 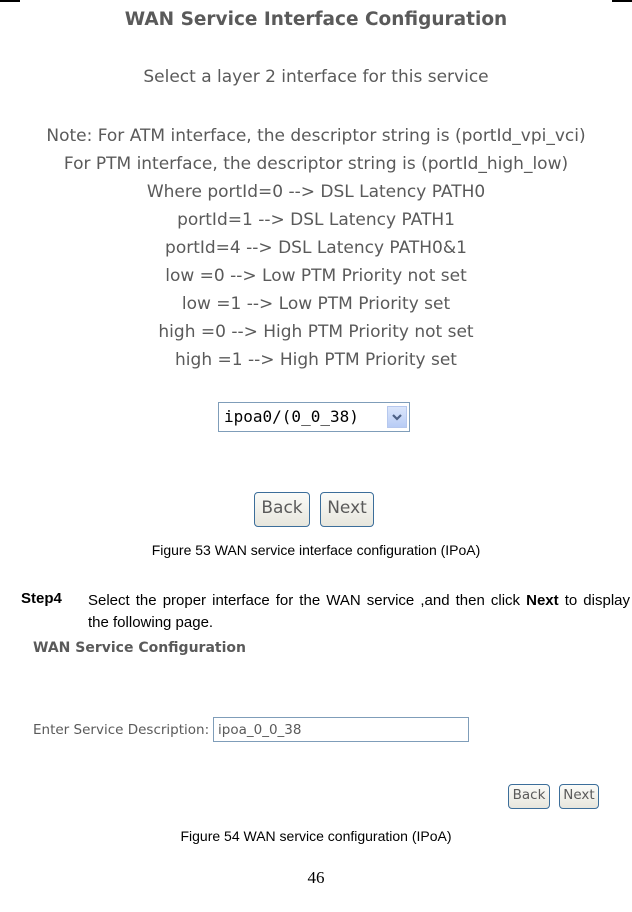 What do you see at coordinates (316, 304) in the screenshot?
I see `note-line: low =1 --> Low PTM Priority set` at bounding box center [316, 304].